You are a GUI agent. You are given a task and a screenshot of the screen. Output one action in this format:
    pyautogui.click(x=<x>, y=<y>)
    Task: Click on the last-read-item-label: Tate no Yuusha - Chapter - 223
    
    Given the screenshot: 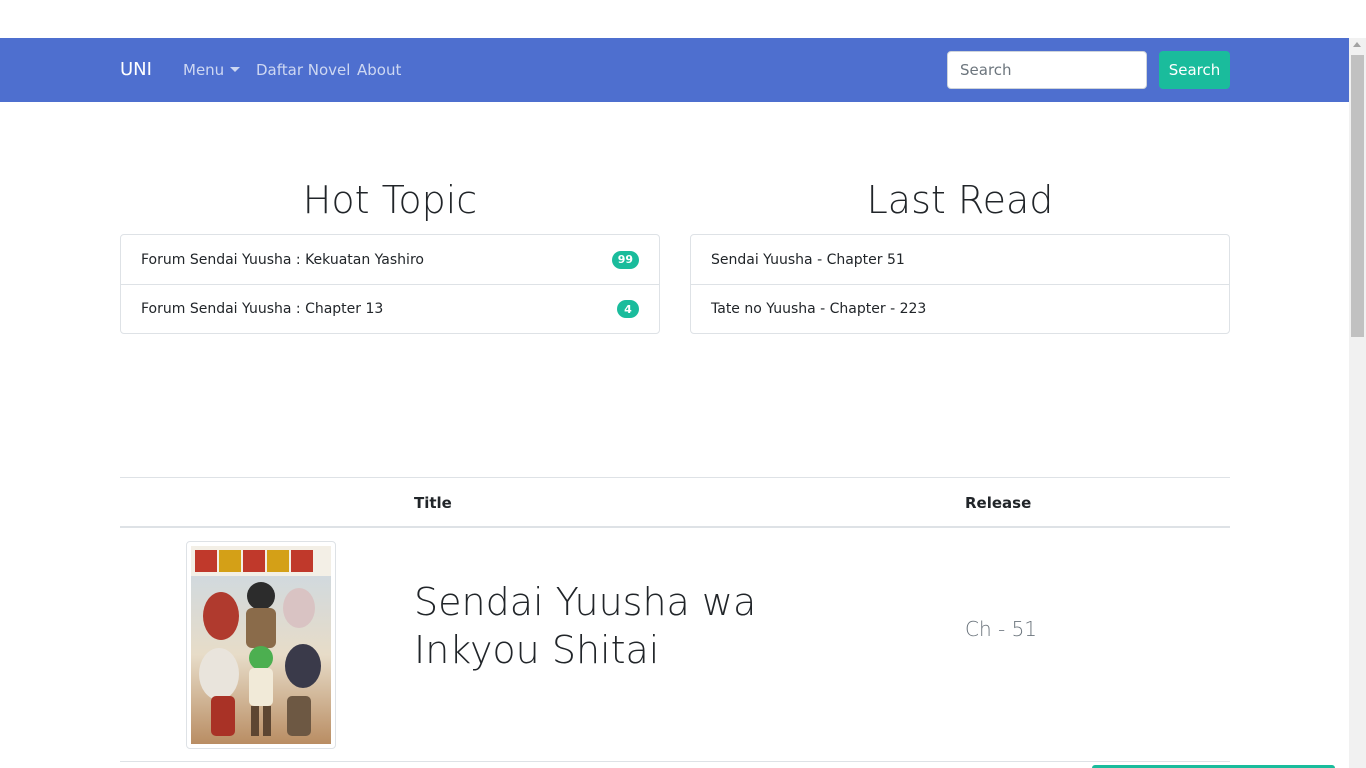 What is the action you would take?
    pyautogui.click(x=819, y=309)
    